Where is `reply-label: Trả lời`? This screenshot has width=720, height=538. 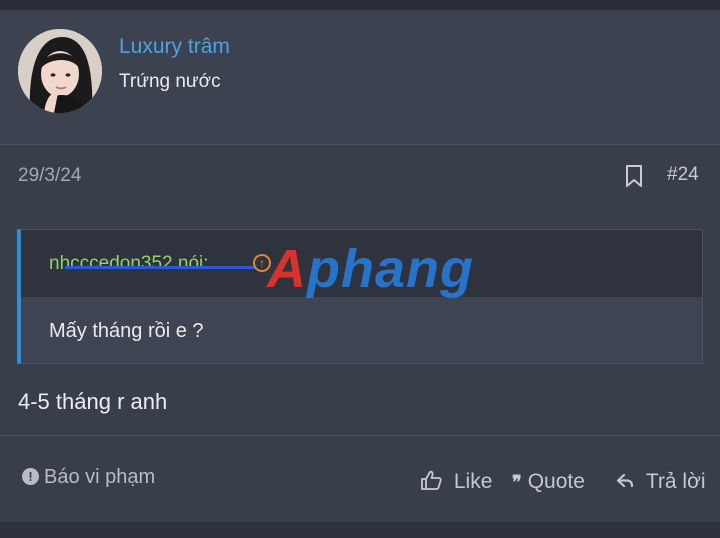
reply-label: Trả lời is located at coordinates (675, 481).